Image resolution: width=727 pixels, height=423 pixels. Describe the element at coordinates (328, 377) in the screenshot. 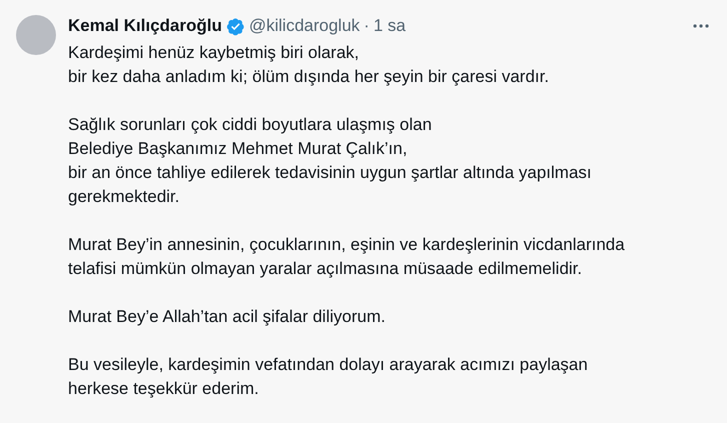

I see `post-paragraph: Bu vesileyle, kardeşimin vefatından dolayı arayarak acımızı paylaşan herkese teşekkür ederim.` at that location.